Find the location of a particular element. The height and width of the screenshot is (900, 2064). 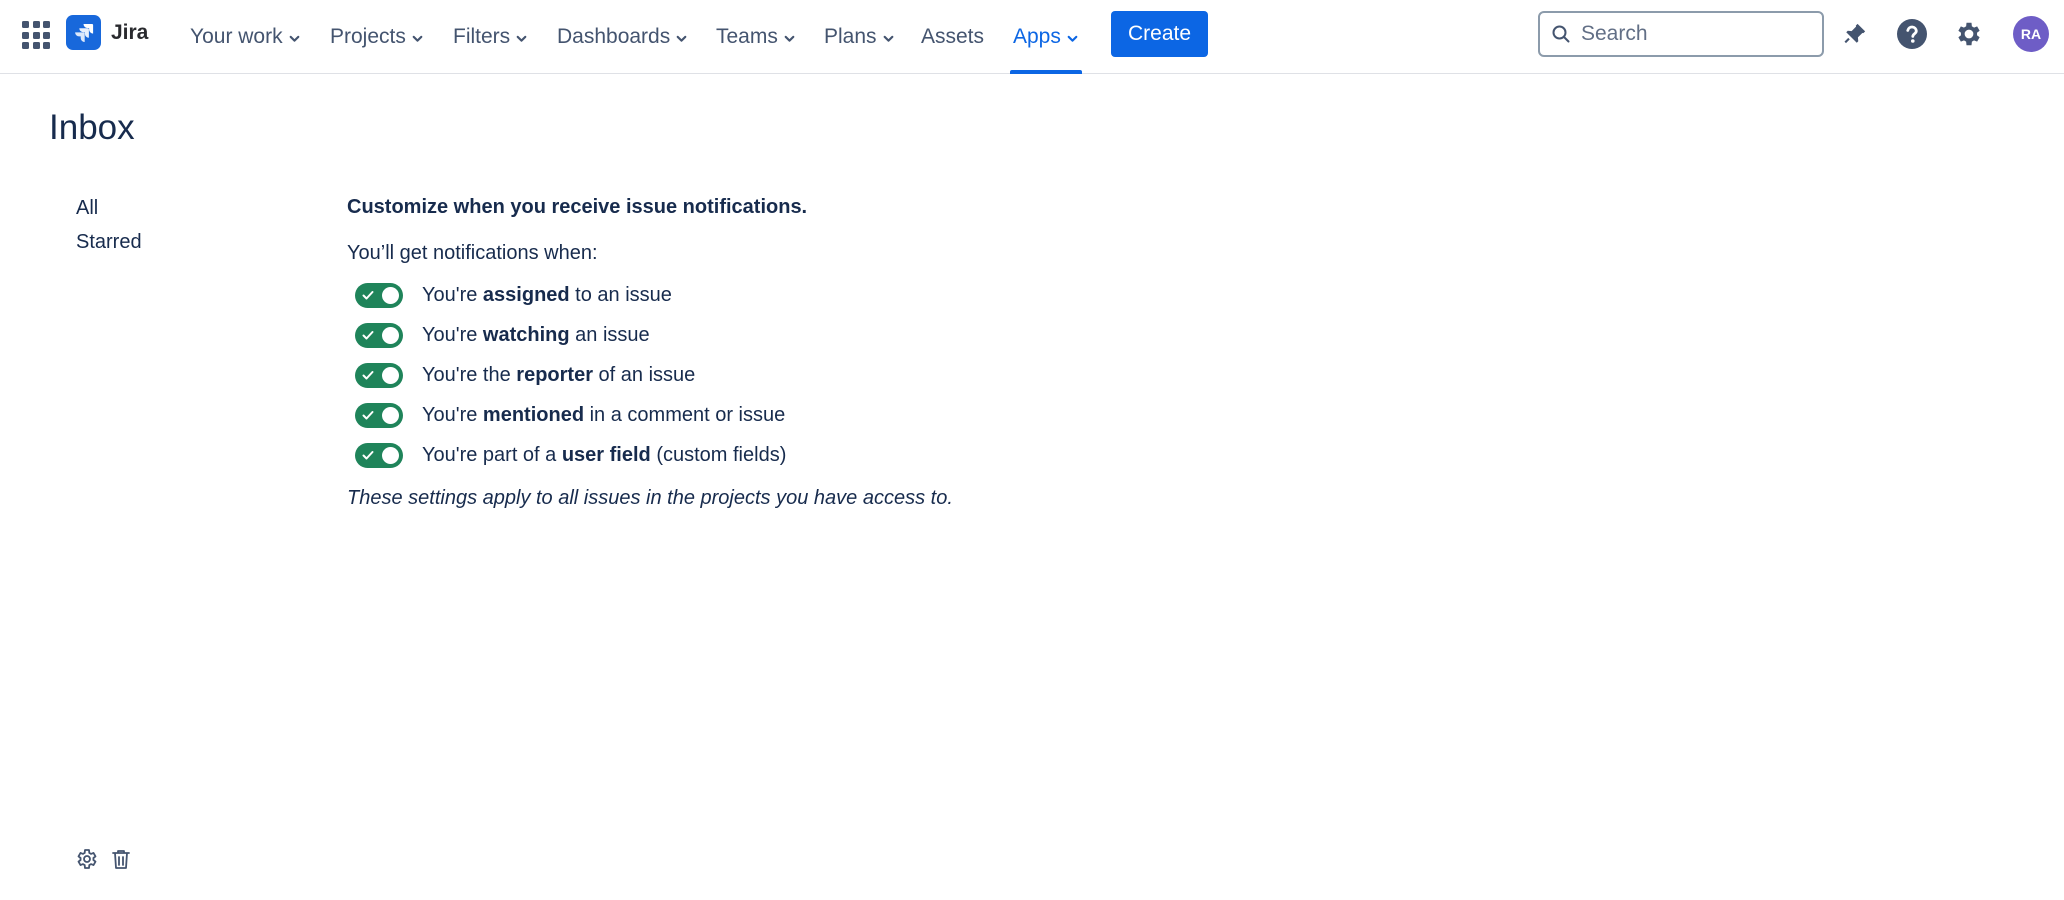

rule-label: You're the reporter of an issue is located at coordinates (558, 375).